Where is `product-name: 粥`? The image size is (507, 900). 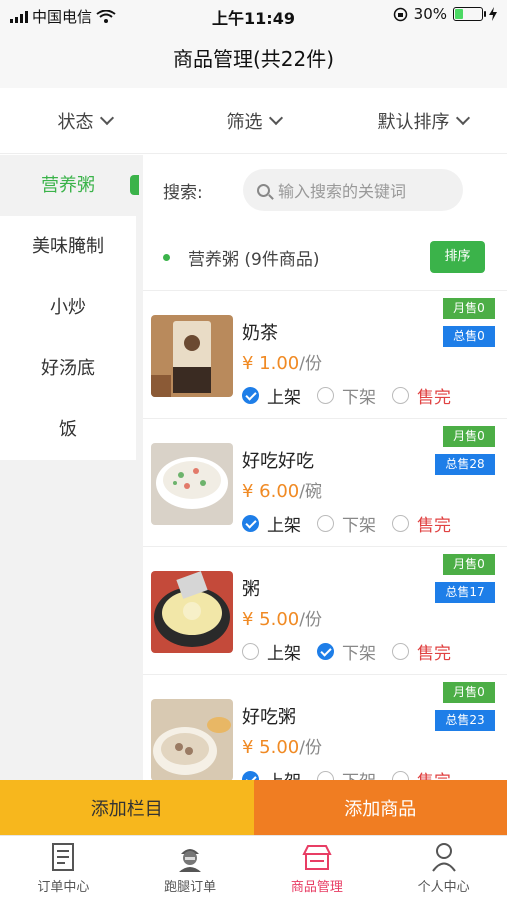
product-name: 粥 is located at coordinates (251, 589).